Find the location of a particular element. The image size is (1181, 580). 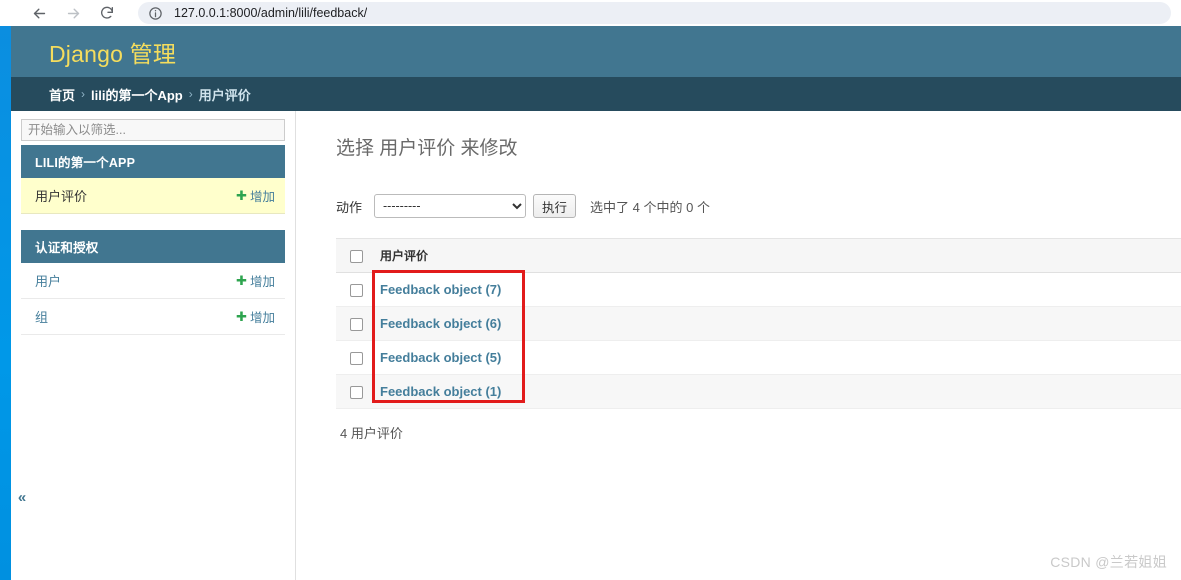

feedback-link: Feedback object (1) is located at coordinates (440, 391).